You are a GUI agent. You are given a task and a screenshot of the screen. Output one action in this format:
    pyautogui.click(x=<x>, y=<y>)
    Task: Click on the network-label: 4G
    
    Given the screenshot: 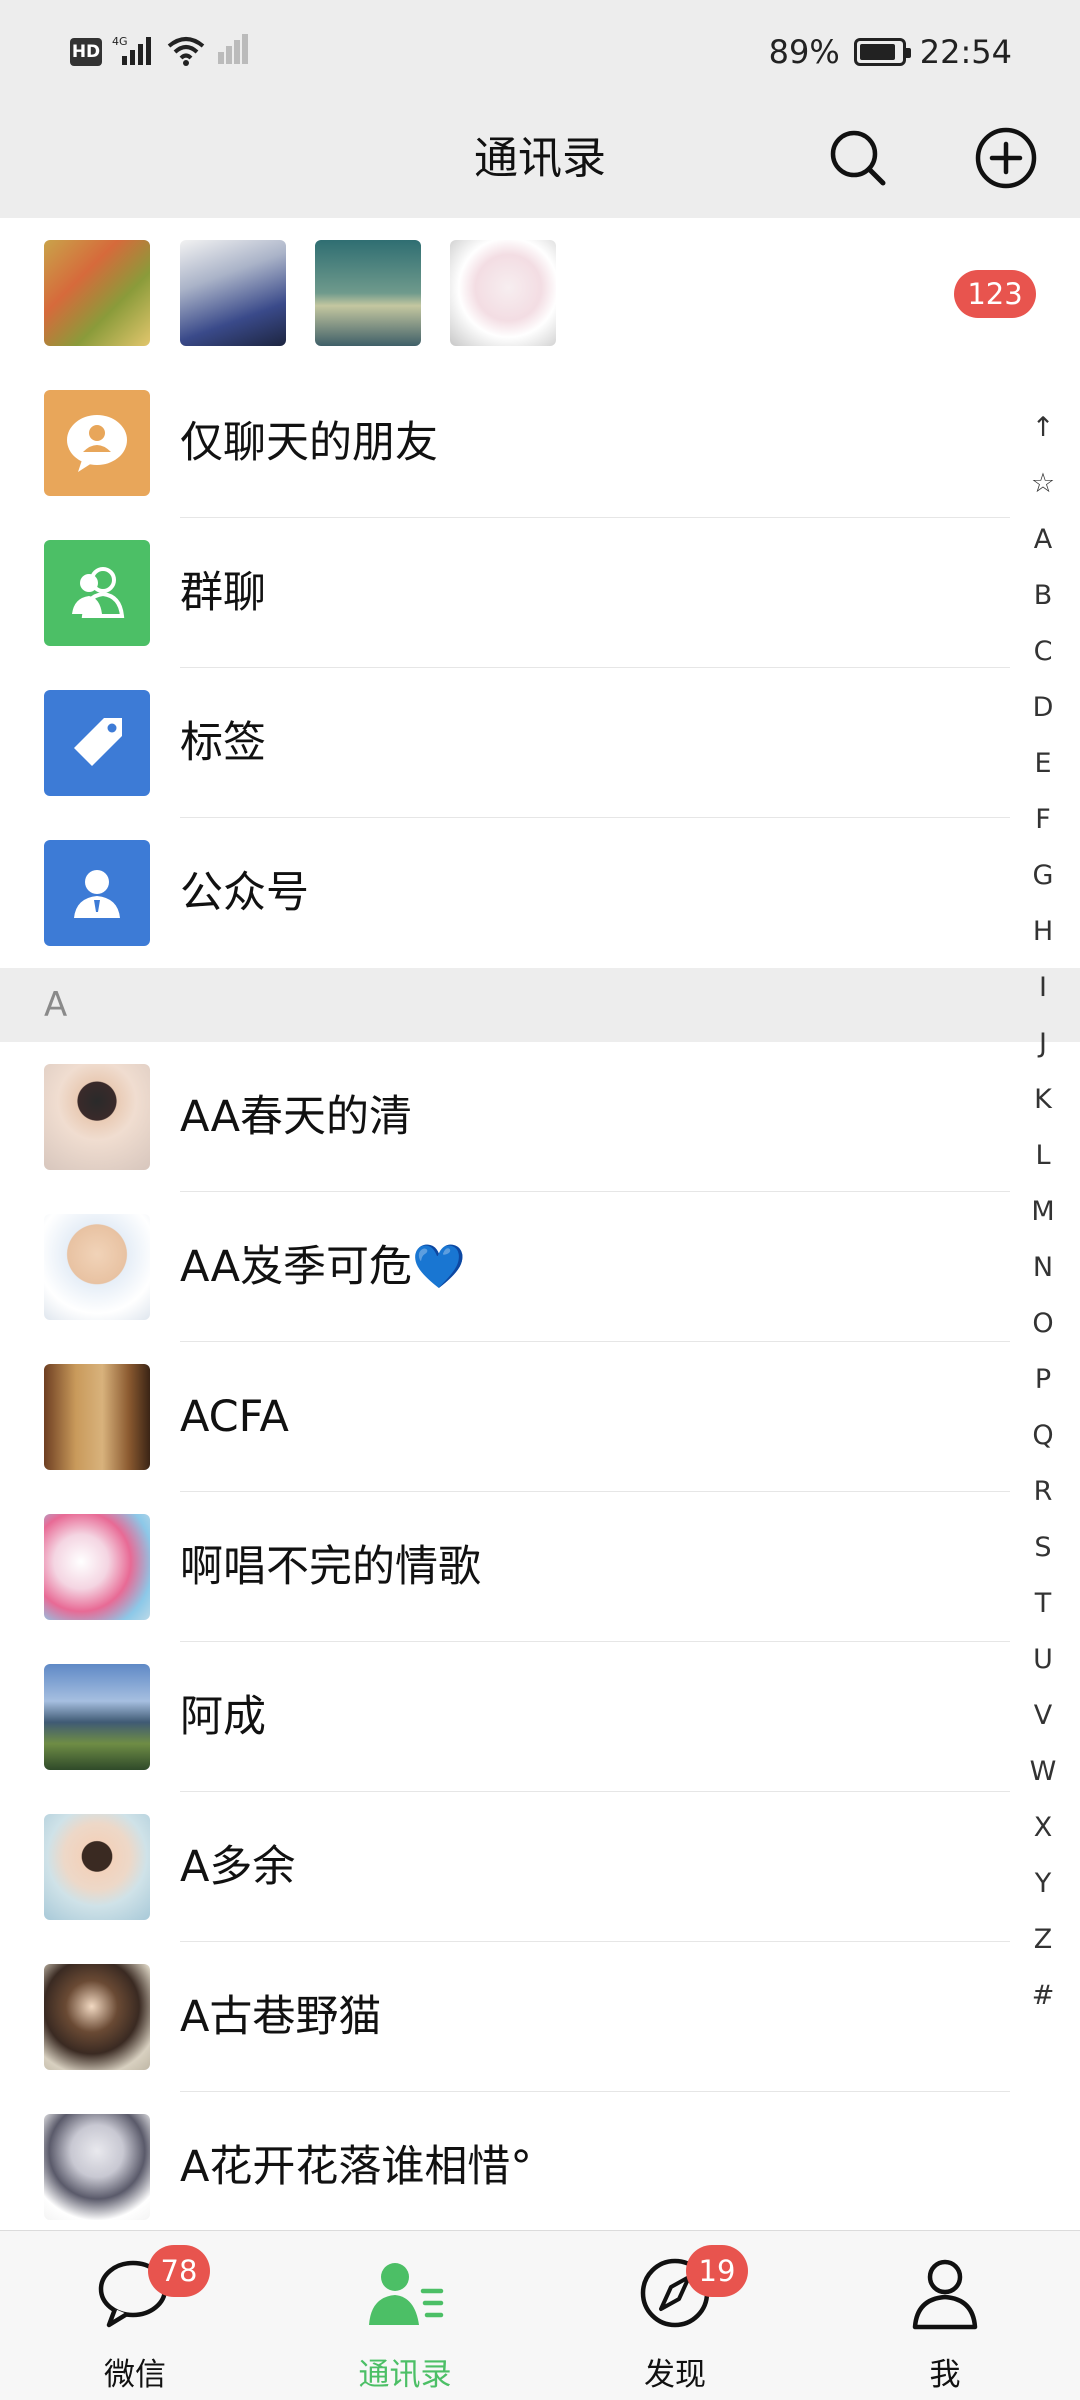 What is the action you would take?
    pyautogui.click(x=120, y=41)
    